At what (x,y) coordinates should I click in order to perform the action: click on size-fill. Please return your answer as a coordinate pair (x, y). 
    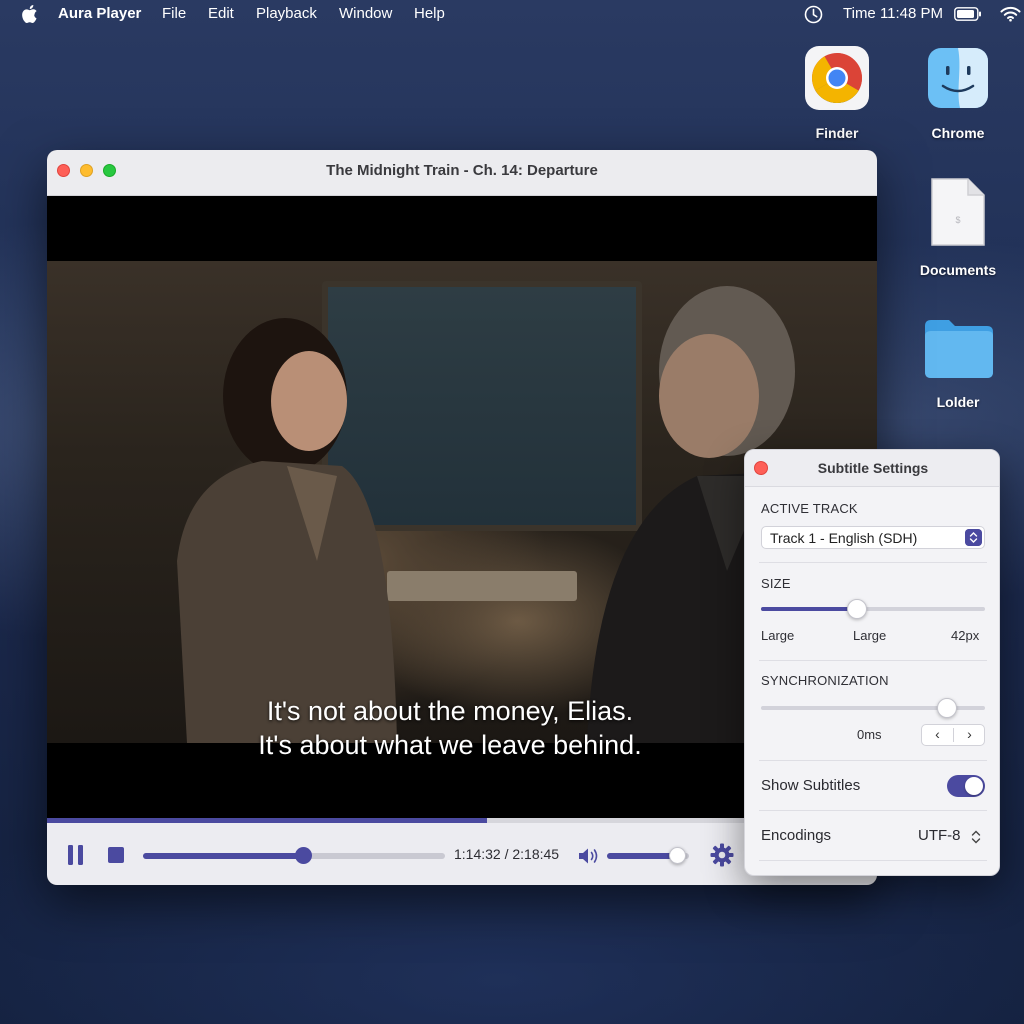
    Looking at the image, I should click on (809, 609).